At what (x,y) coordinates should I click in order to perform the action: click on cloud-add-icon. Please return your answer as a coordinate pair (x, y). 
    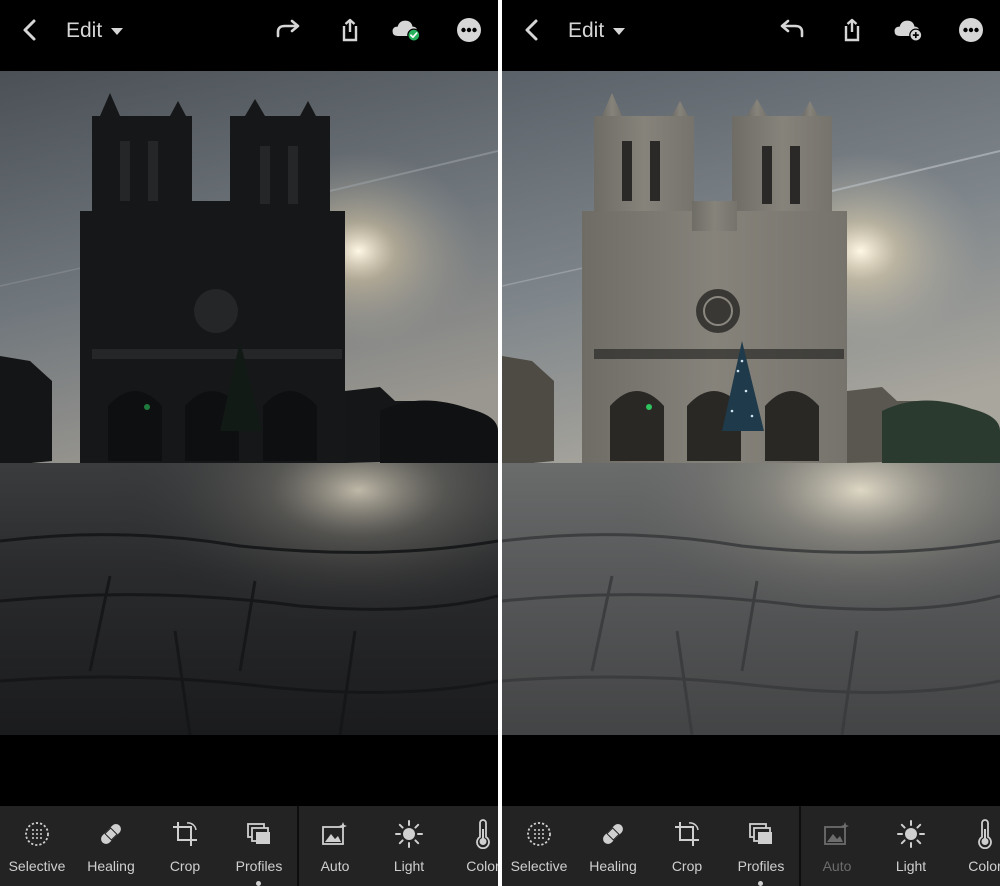
    Looking at the image, I should click on (909, 30).